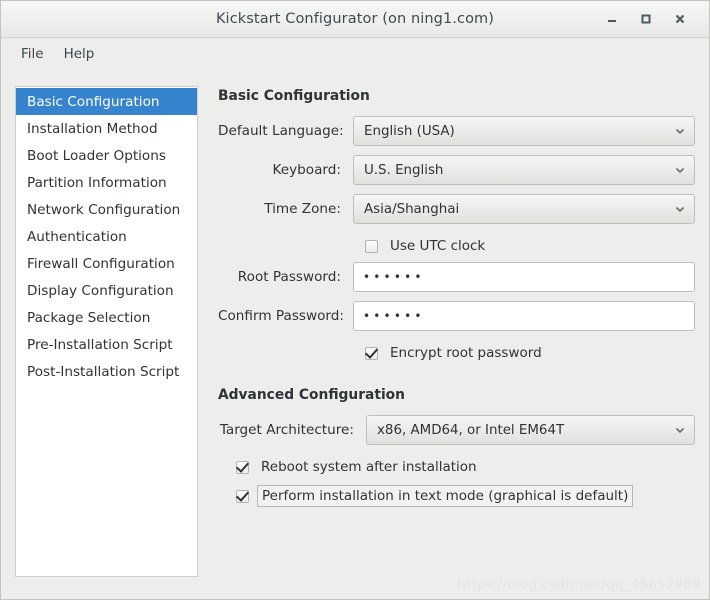  What do you see at coordinates (680, 19) in the screenshot?
I see `close-icon` at bounding box center [680, 19].